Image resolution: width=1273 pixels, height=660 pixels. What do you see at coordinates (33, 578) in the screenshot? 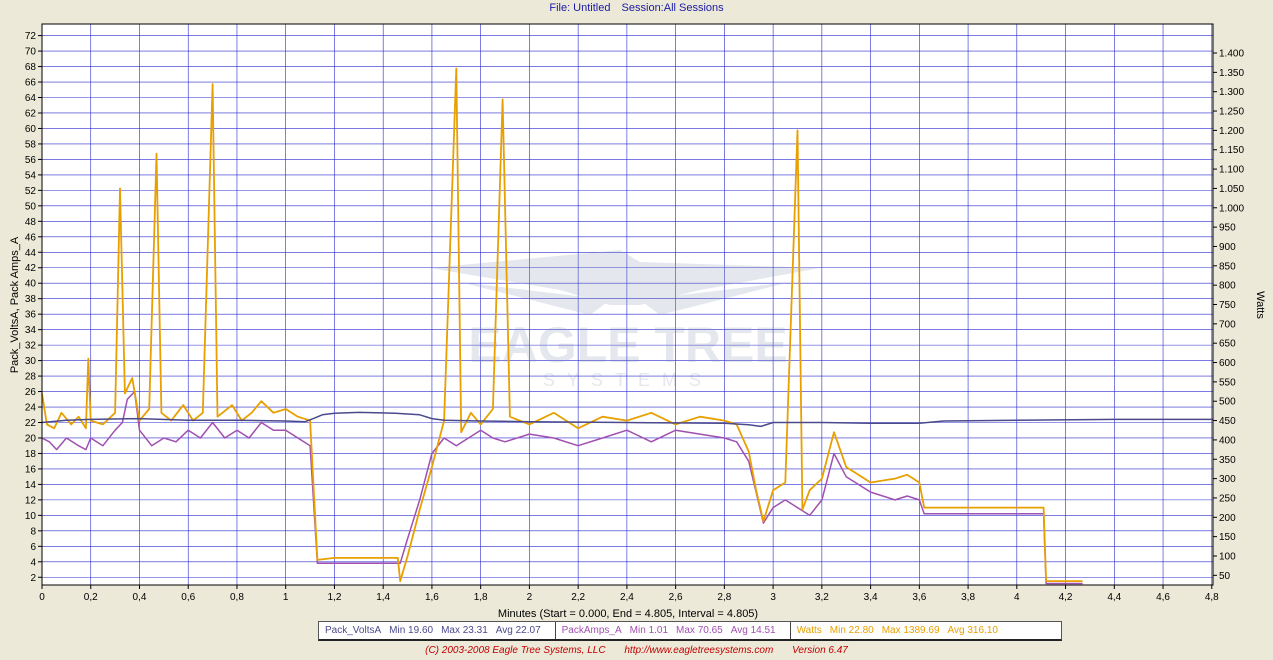
I see `y-left-tick-label: 2` at bounding box center [33, 578].